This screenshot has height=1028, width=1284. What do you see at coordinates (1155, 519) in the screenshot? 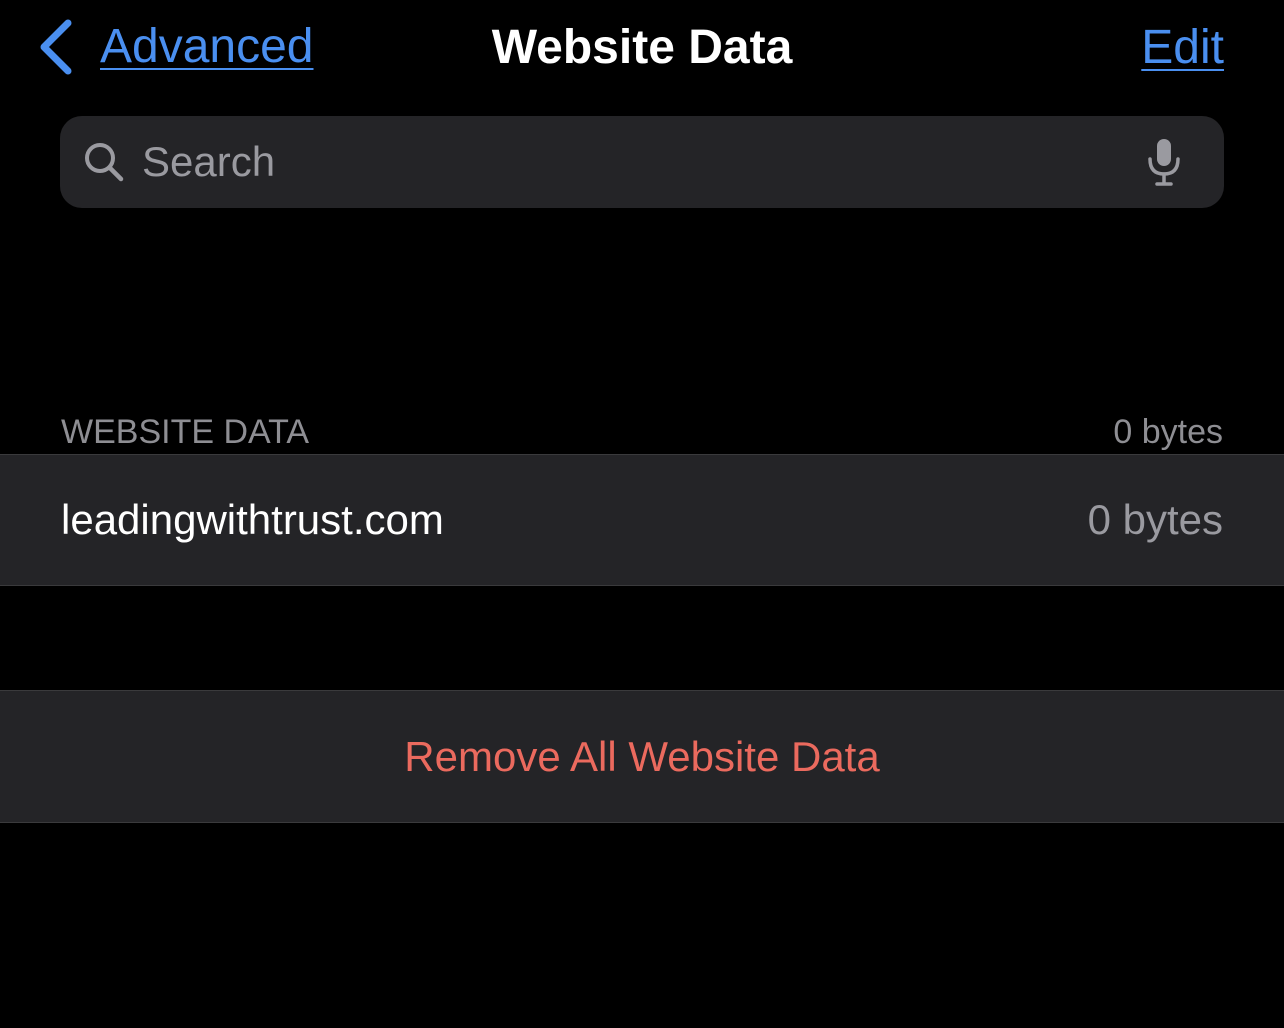
I see `site-size: 0 bytes` at bounding box center [1155, 519].